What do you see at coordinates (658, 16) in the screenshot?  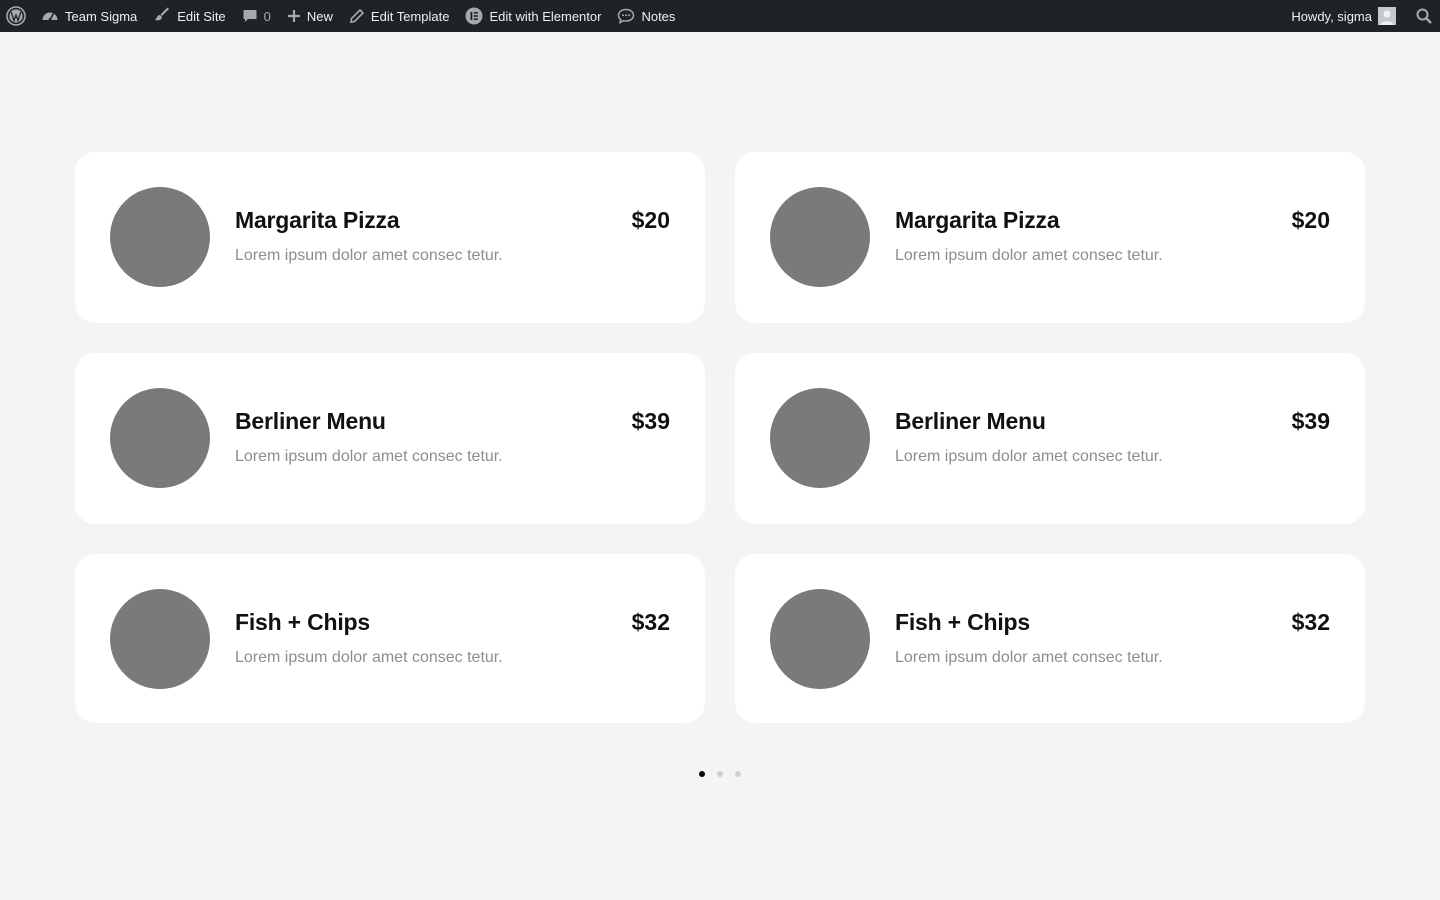 I see `notes-label: Notes` at bounding box center [658, 16].